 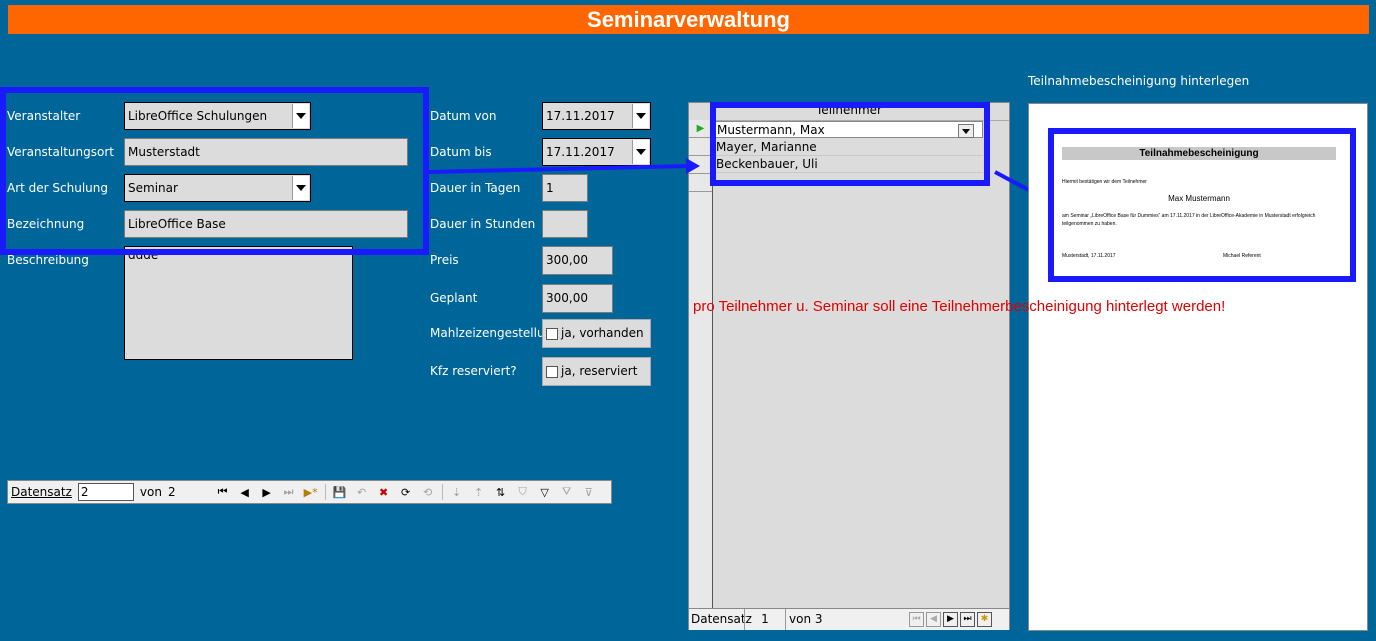 I want to click on certificate-caption: Teilnahmebescheinigung hinterlegen, so click(x=1139, y=81).